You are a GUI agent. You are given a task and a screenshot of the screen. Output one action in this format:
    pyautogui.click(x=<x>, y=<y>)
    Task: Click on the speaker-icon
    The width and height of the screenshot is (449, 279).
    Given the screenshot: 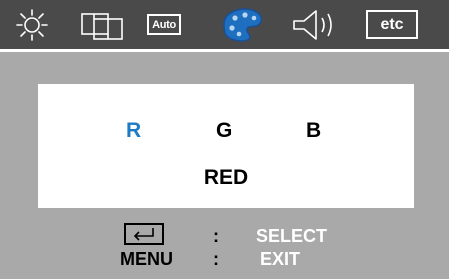 What is the action you would take?
    pyautogui.click(x=320, y=24)
    